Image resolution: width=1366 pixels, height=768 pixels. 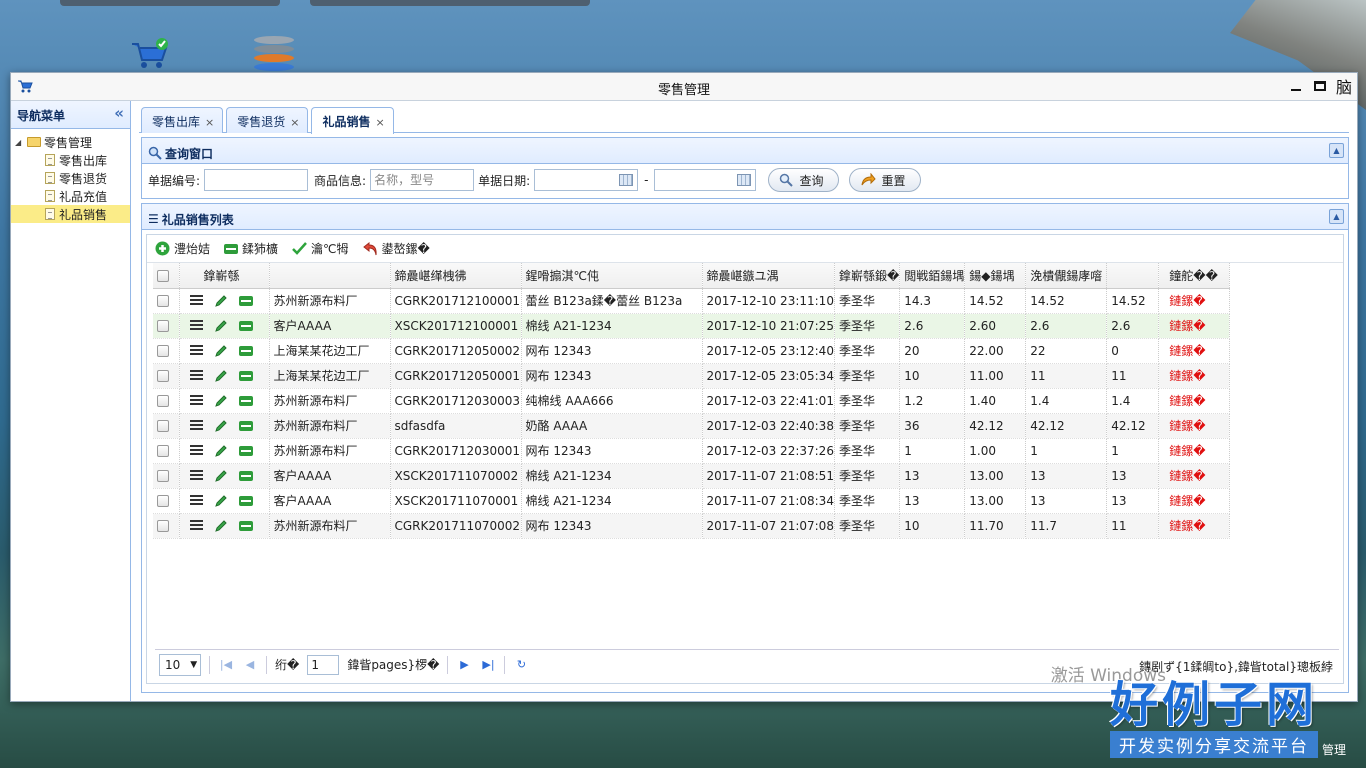 What do you see at coordinates (1194, 276) in the screenshot?
I see `column-header: 鐘舵��` at bounding box center [1194, 276].